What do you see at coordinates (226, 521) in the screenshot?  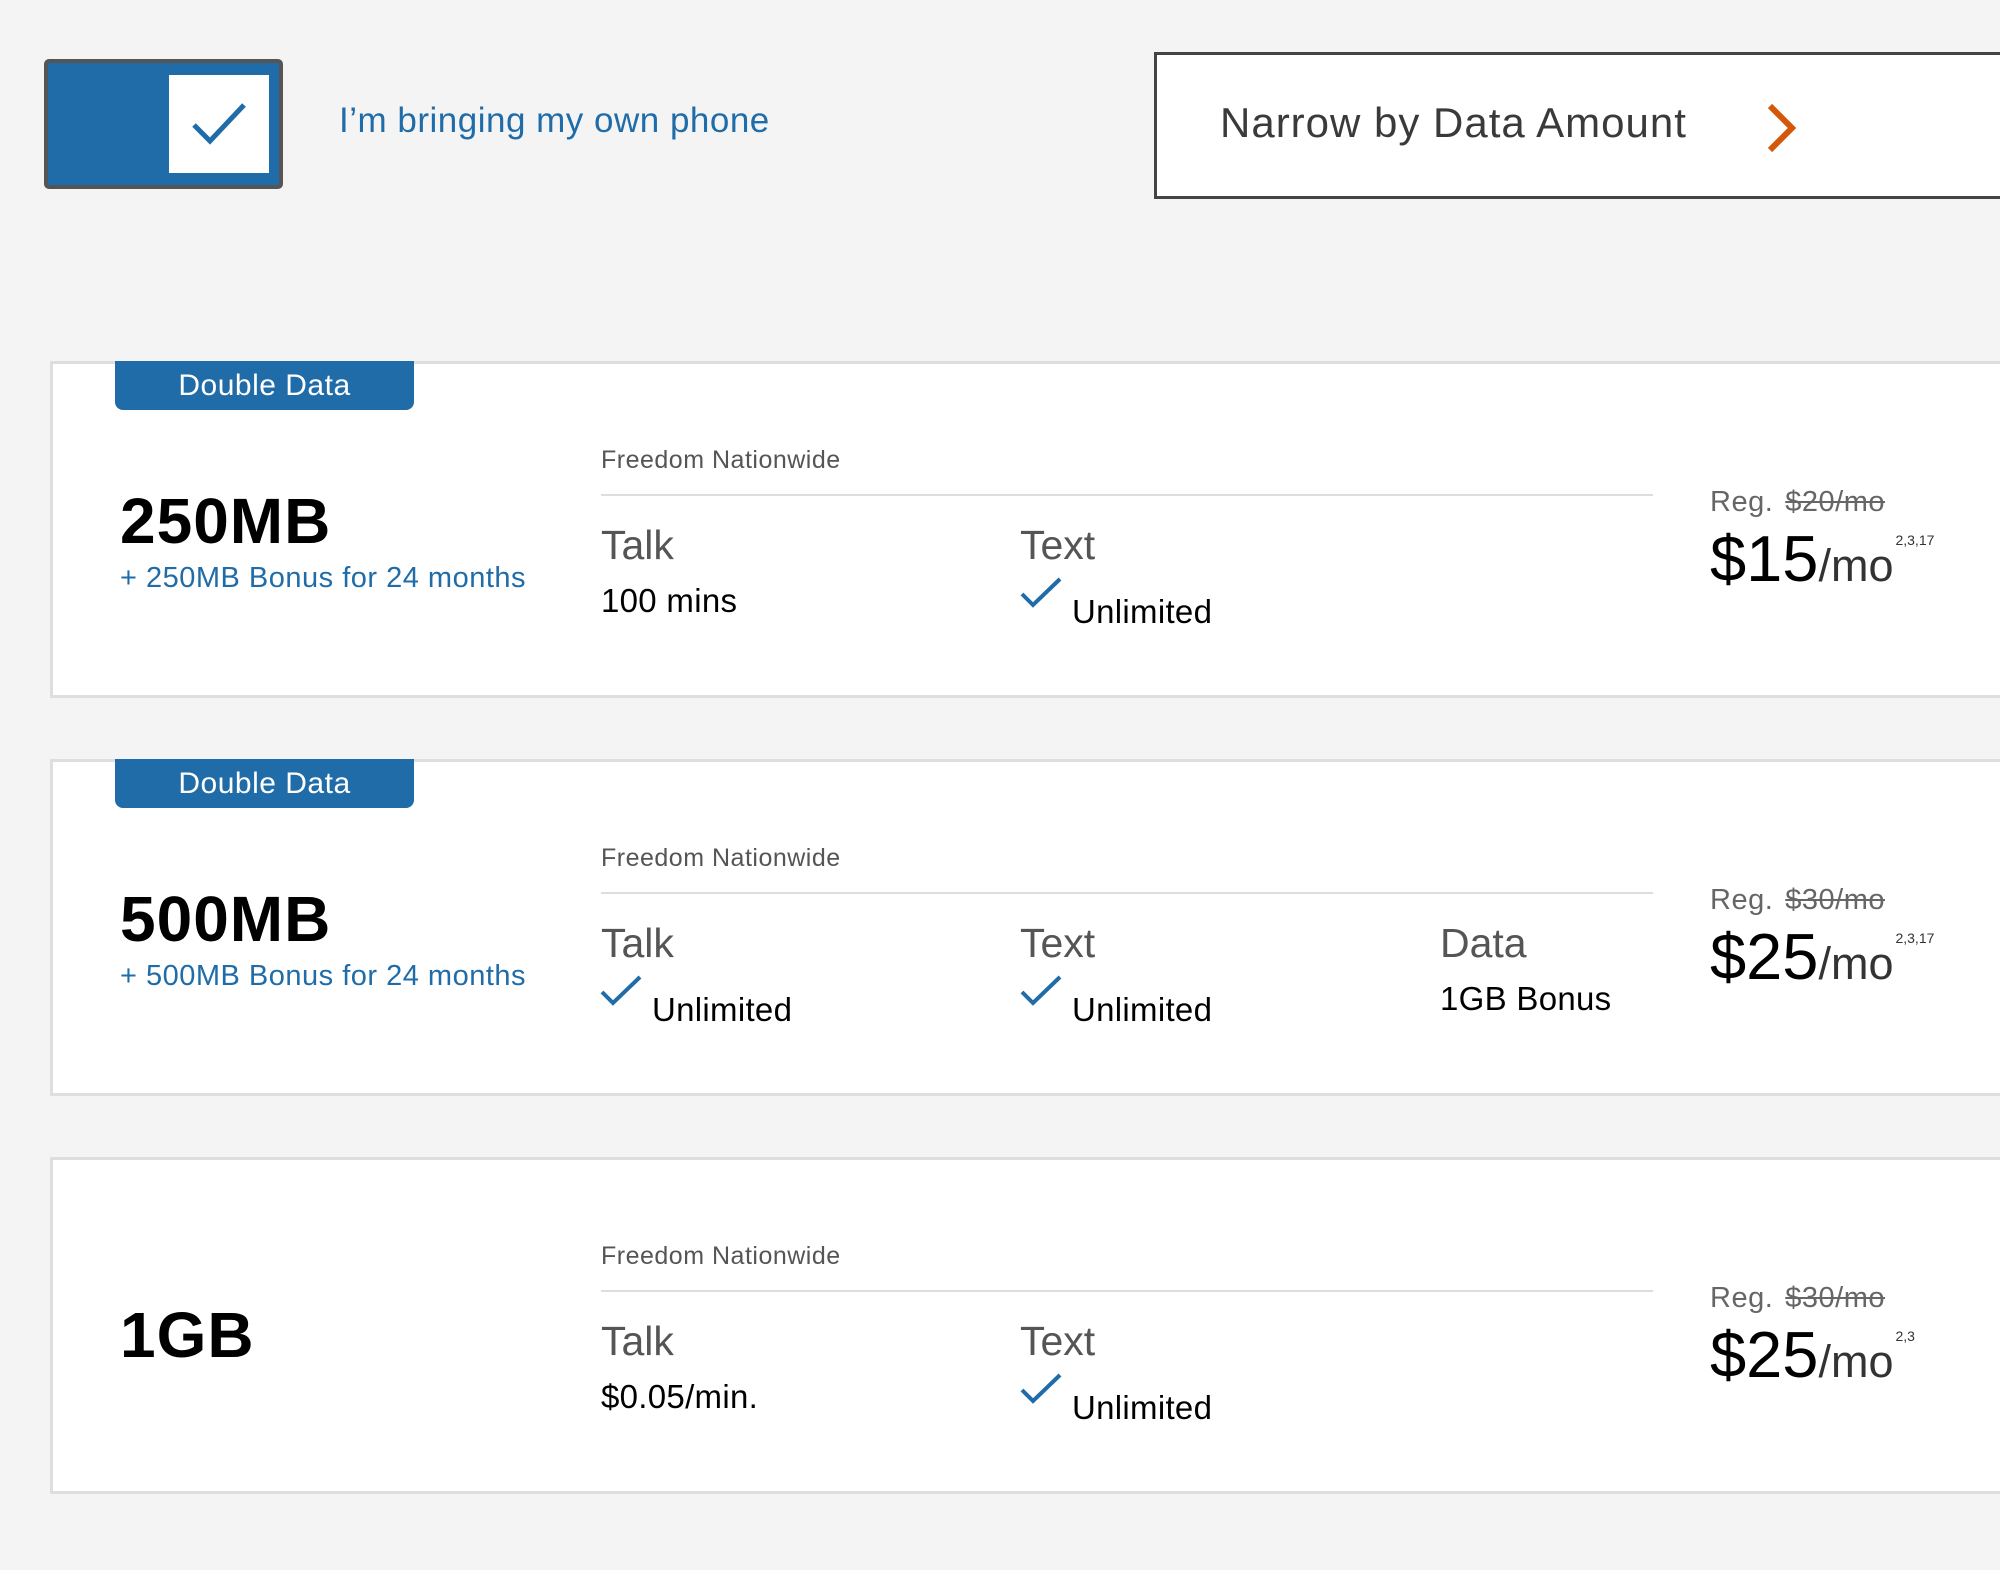 I see `plan-data-size: 250MB` at bounding box center [226, 521].